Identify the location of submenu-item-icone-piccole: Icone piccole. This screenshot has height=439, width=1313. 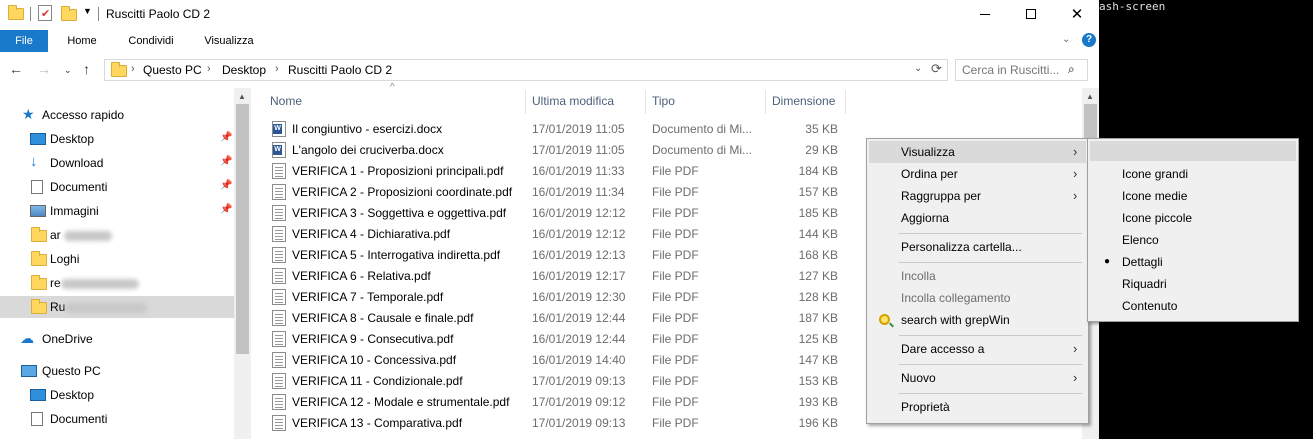
(1193, 218).